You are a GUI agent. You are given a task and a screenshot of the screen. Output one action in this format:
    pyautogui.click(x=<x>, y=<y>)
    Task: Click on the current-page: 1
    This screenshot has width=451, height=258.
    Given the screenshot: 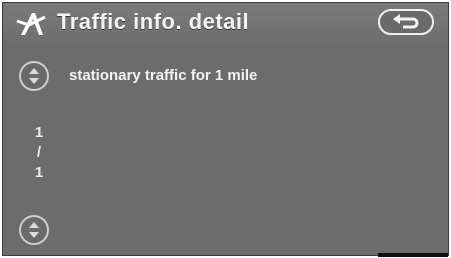 What is the action you would take?
    pyautogui.click(x=39, y=132)
    